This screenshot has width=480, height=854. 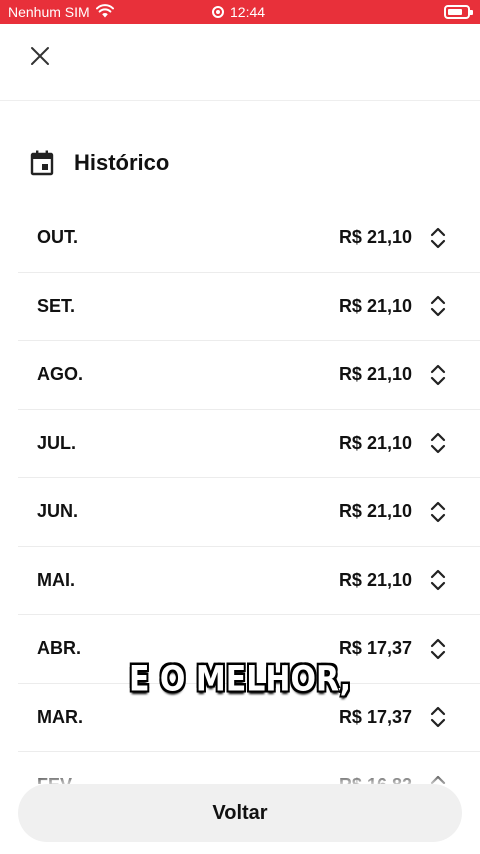 I want to click on clock: 12:44, so click(x=238, y=12).